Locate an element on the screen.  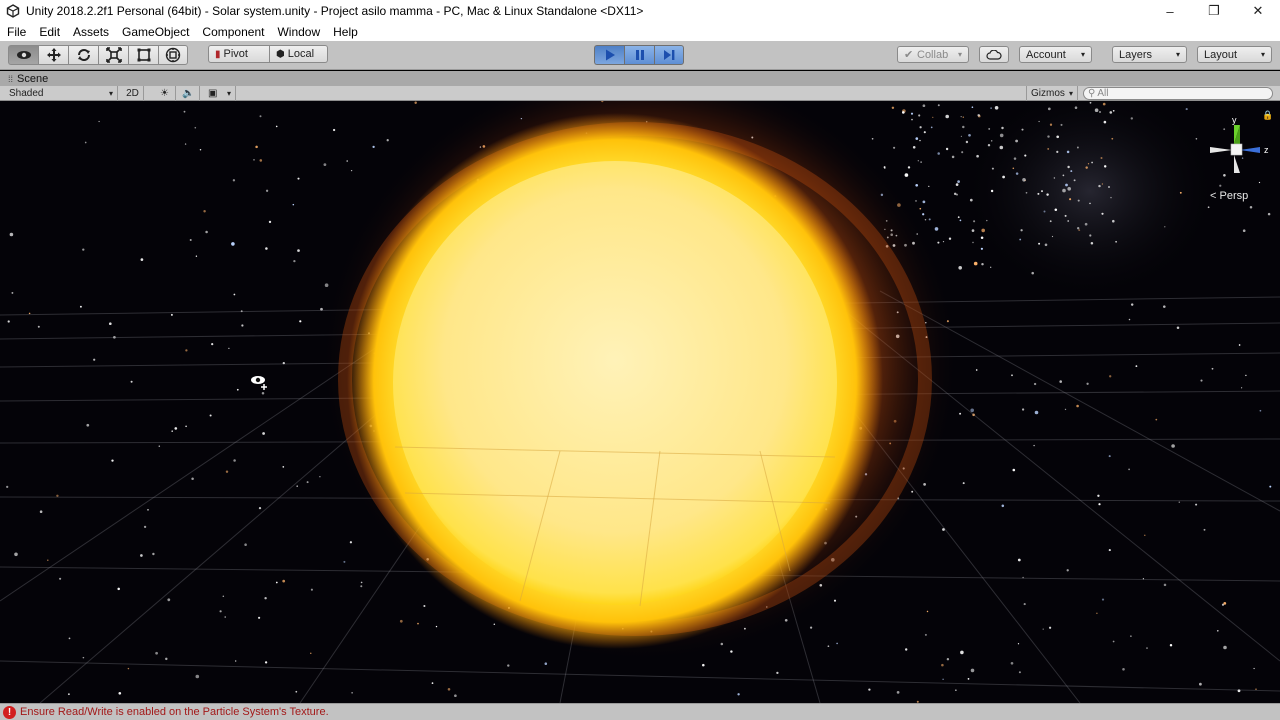
menu-window: Window is located at coordinates (298, 32).